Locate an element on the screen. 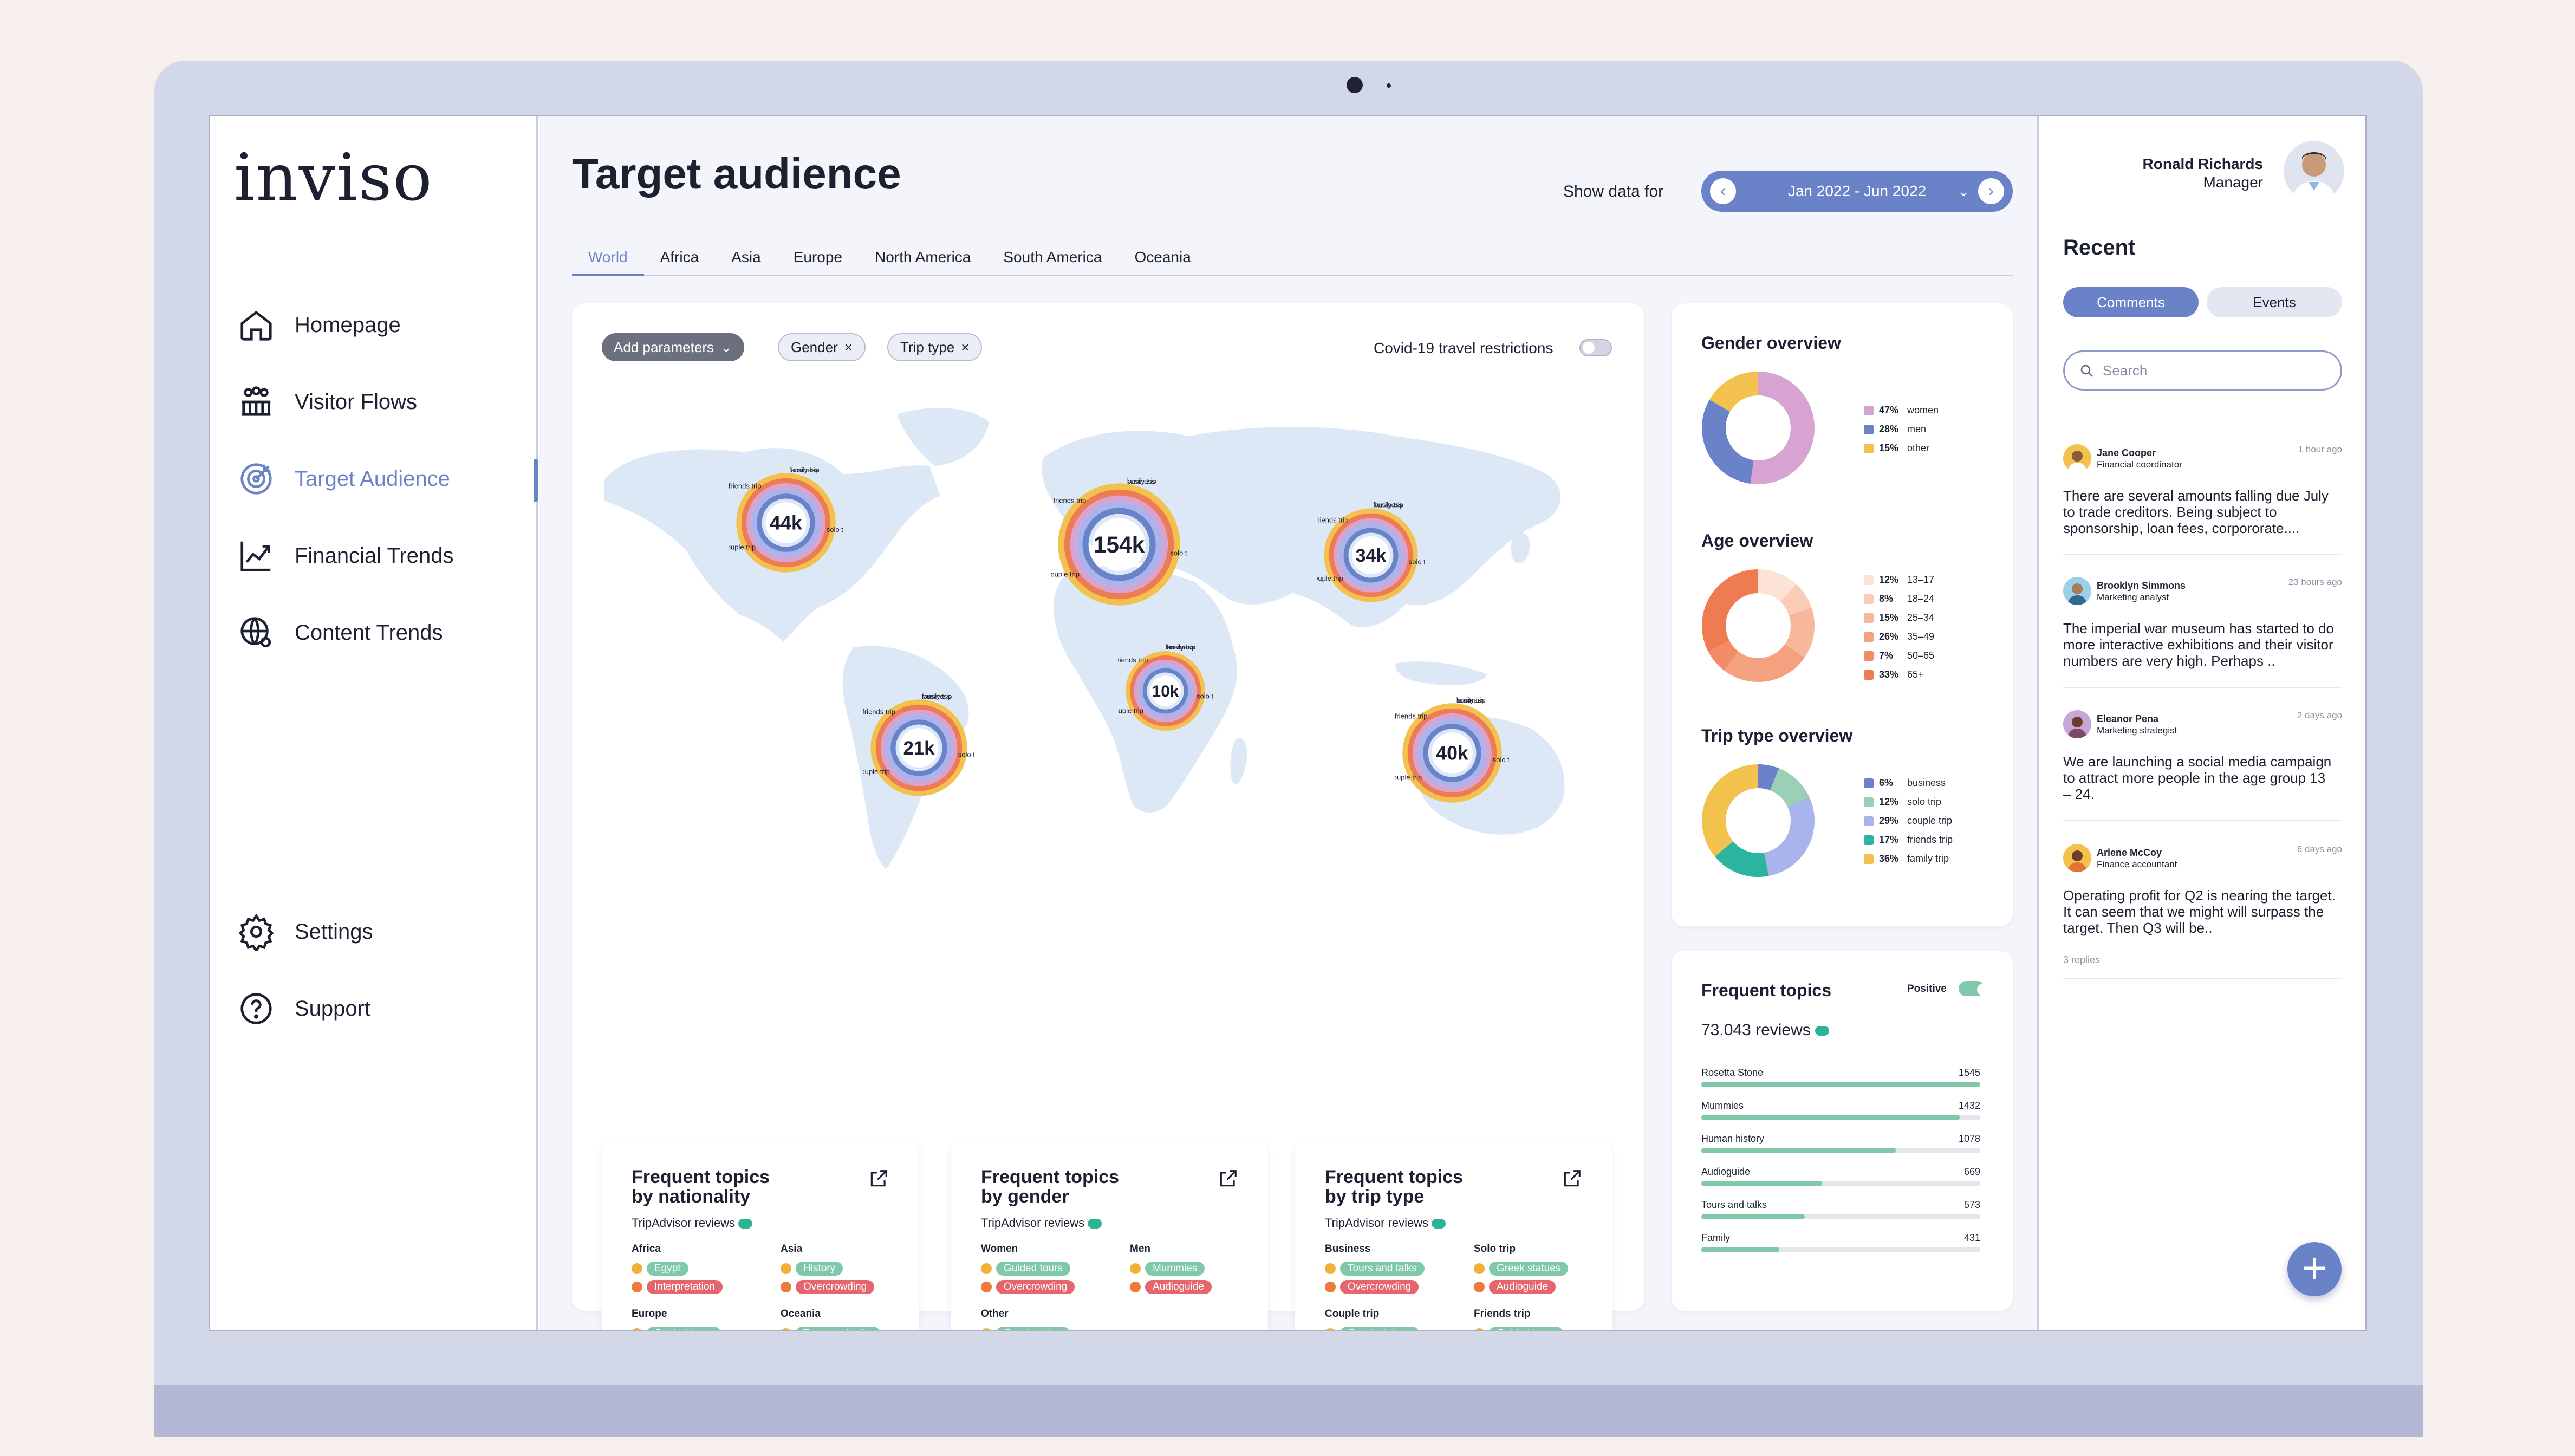 The height and width of the screenshot is (1456, 2575). tab-events: Events is located at coordinates (2274, 302).